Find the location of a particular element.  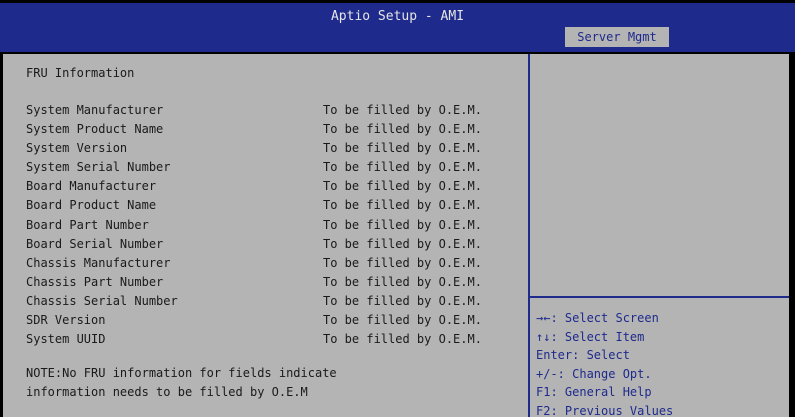

help-change-opt: +/-: Change Opt. is located at coordinates (594, 373).